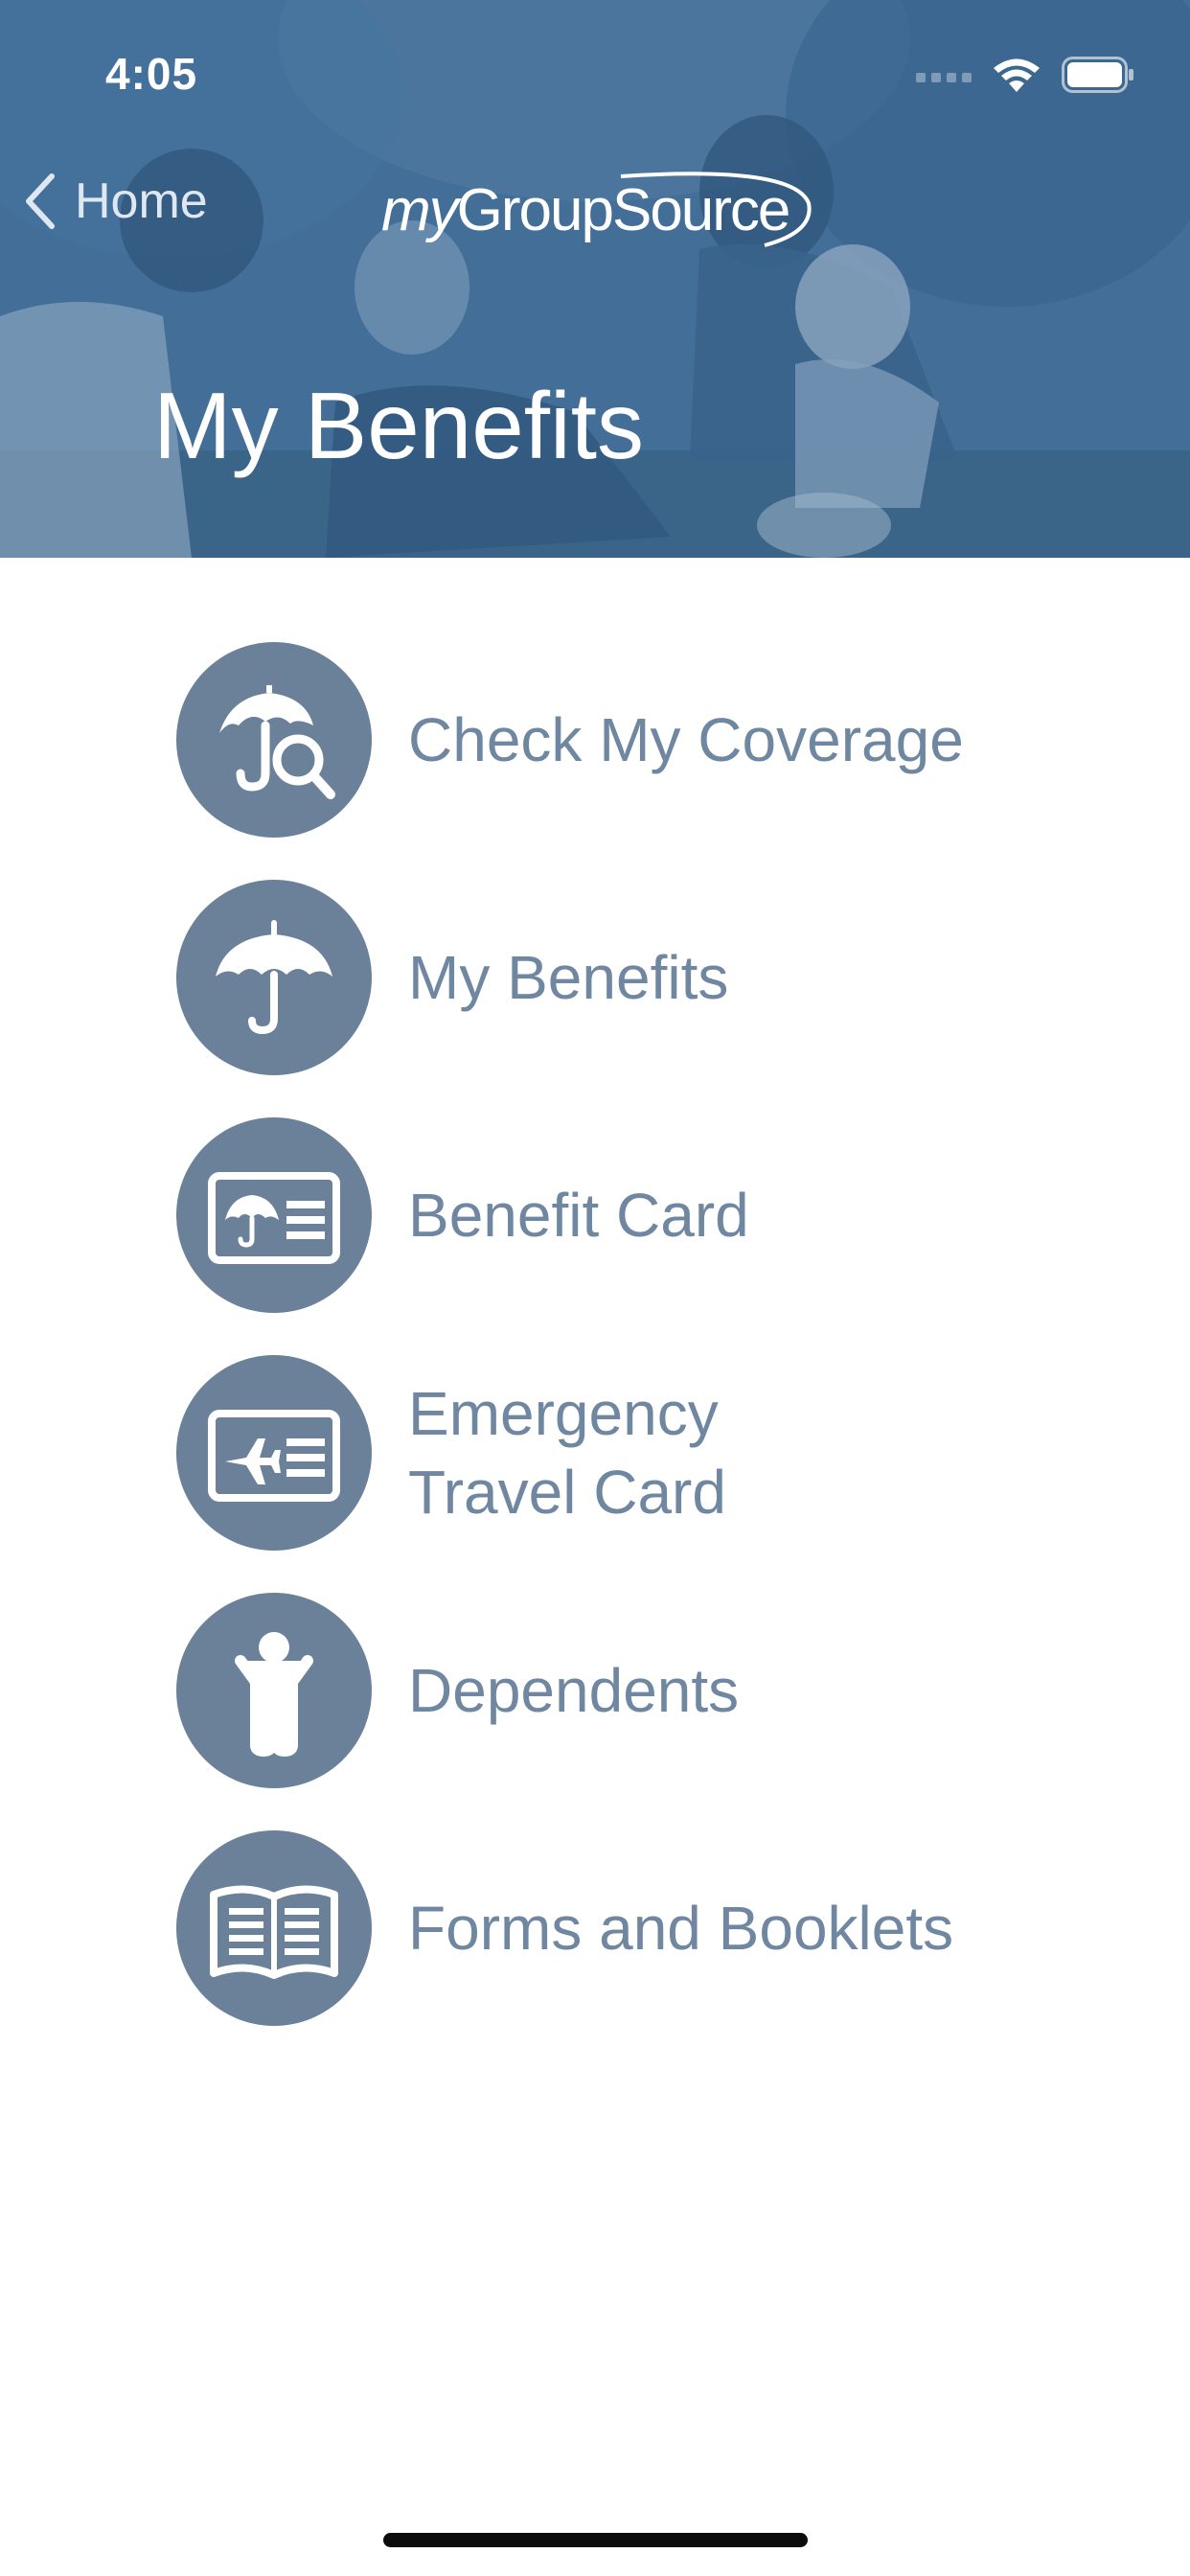  Describe the element at coordinates (569, 977) in the screenshot. I see `menu-item-label: My Benefits` at that location.